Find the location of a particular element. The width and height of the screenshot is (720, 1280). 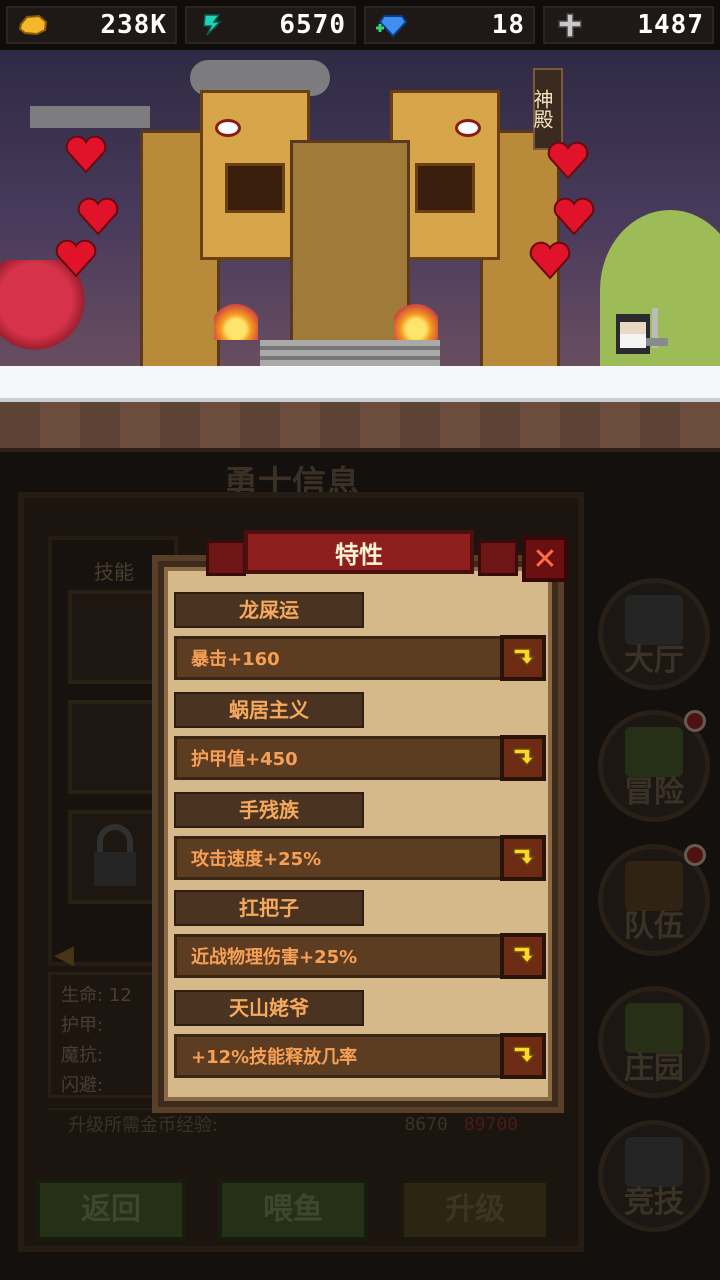

cross-value: 1487 is located at coordinates (670, 25).